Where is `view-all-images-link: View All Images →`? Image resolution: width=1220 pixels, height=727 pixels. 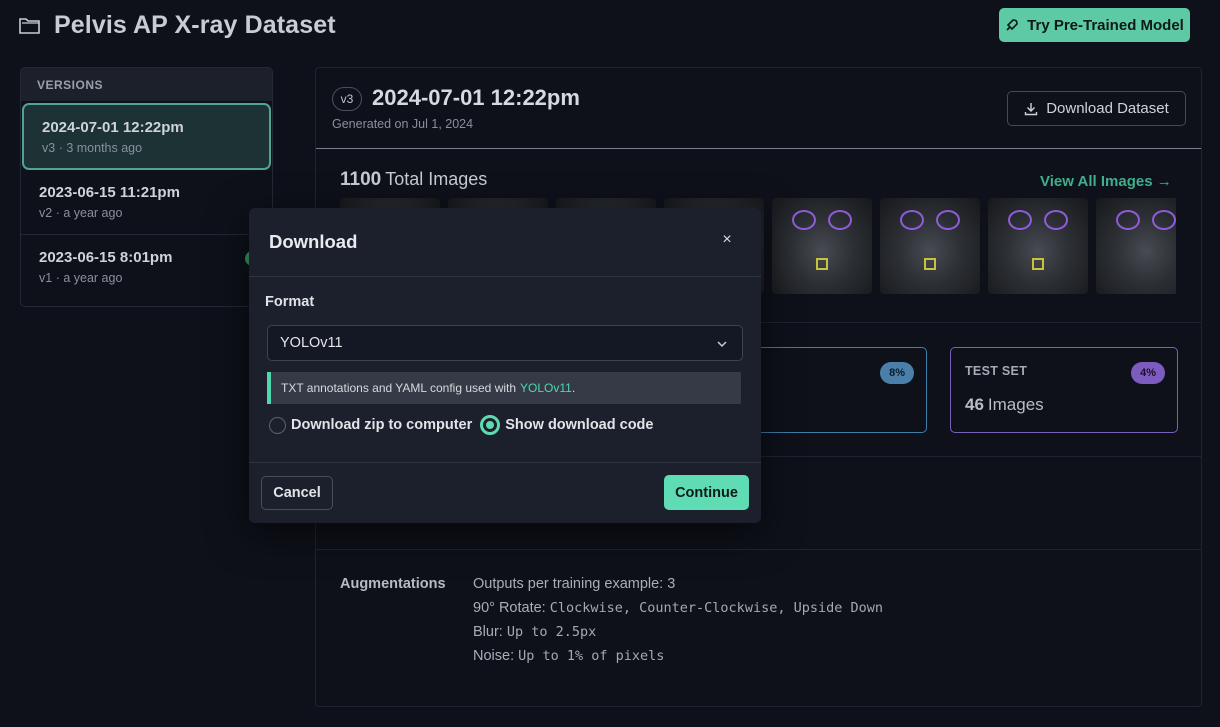
view-all-images-link: View All Images → is located at coordinates (1106, 181).